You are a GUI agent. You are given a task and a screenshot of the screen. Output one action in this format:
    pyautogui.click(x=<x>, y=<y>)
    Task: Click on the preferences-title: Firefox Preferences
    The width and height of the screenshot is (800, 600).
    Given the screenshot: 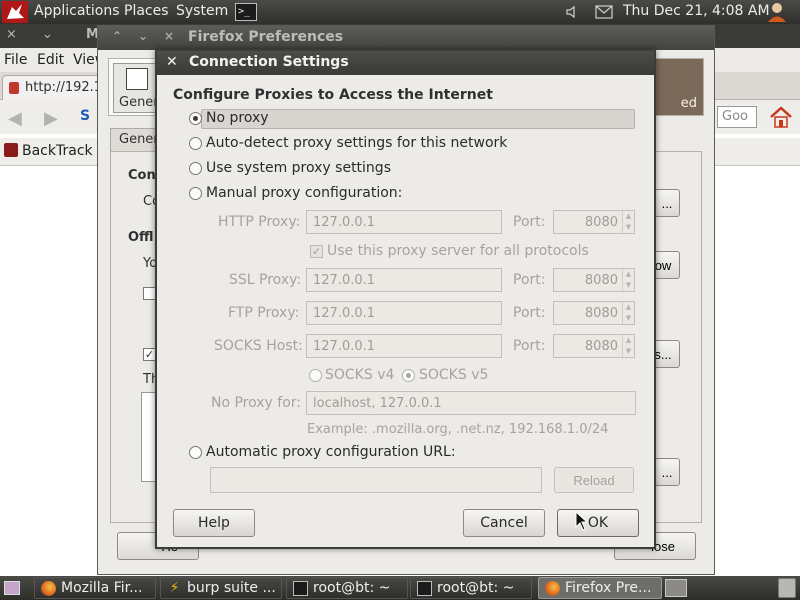 What is the action you would take?
    pyautogui.click(x=266, y=37)
    